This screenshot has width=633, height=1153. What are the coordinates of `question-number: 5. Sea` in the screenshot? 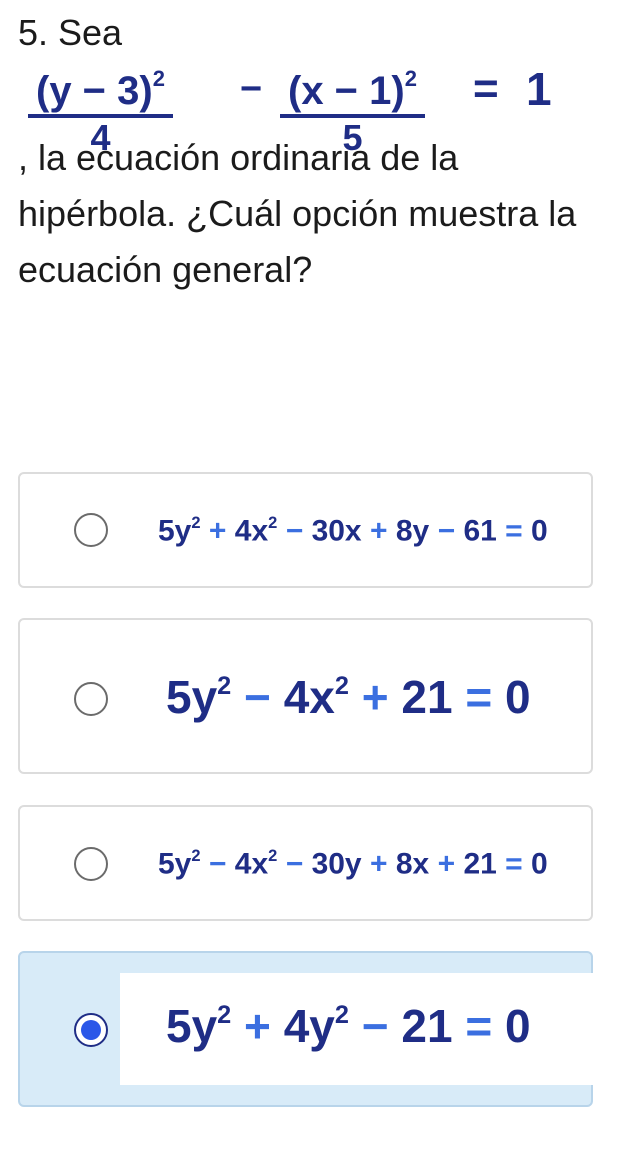 It's located at (70, 32).